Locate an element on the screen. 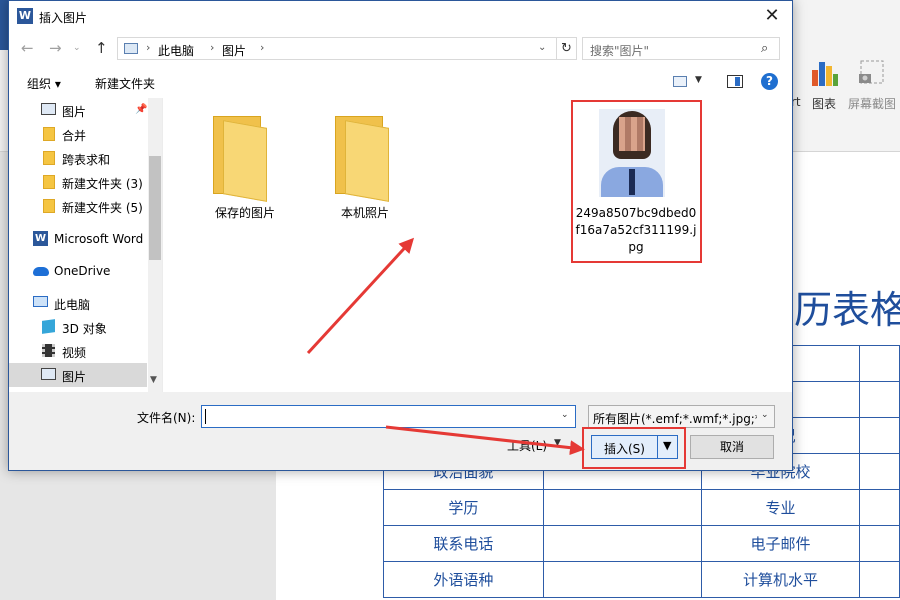 Image resolution: width=900 pixels, height=600 pixels. nav-item-this-pc: 此电脑 is located at coordinates (78, 303).